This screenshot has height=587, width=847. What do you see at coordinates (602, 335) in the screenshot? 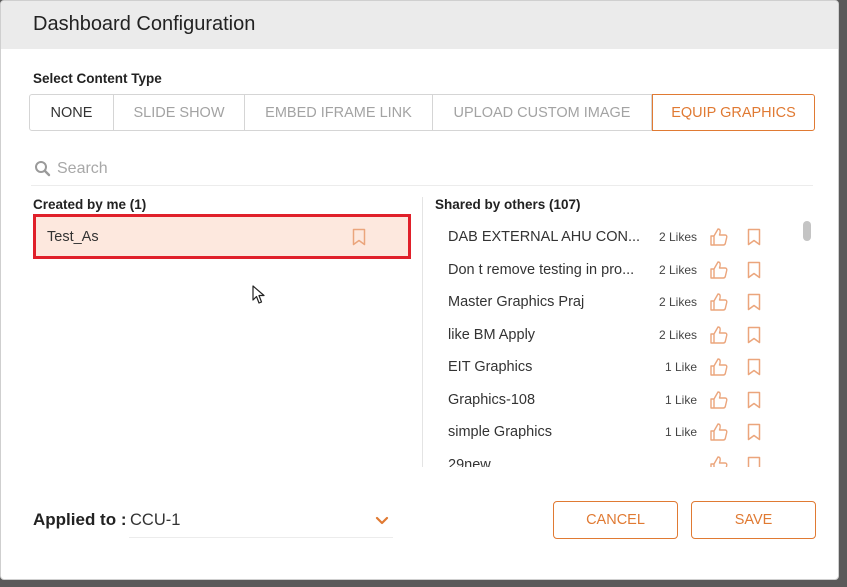
I see `list-item: like BM Apply 2 Likes` at bounding box center [602, 335].